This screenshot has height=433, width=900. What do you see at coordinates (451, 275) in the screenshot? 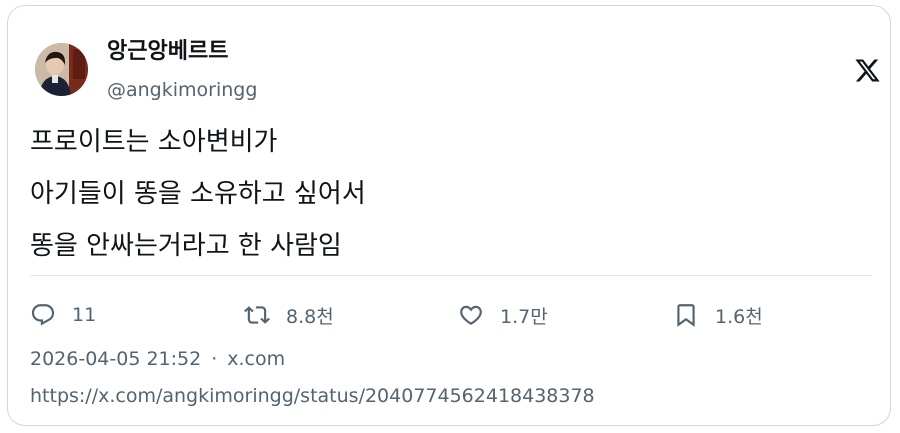
I see `divider` at bounding box center [451, 275].